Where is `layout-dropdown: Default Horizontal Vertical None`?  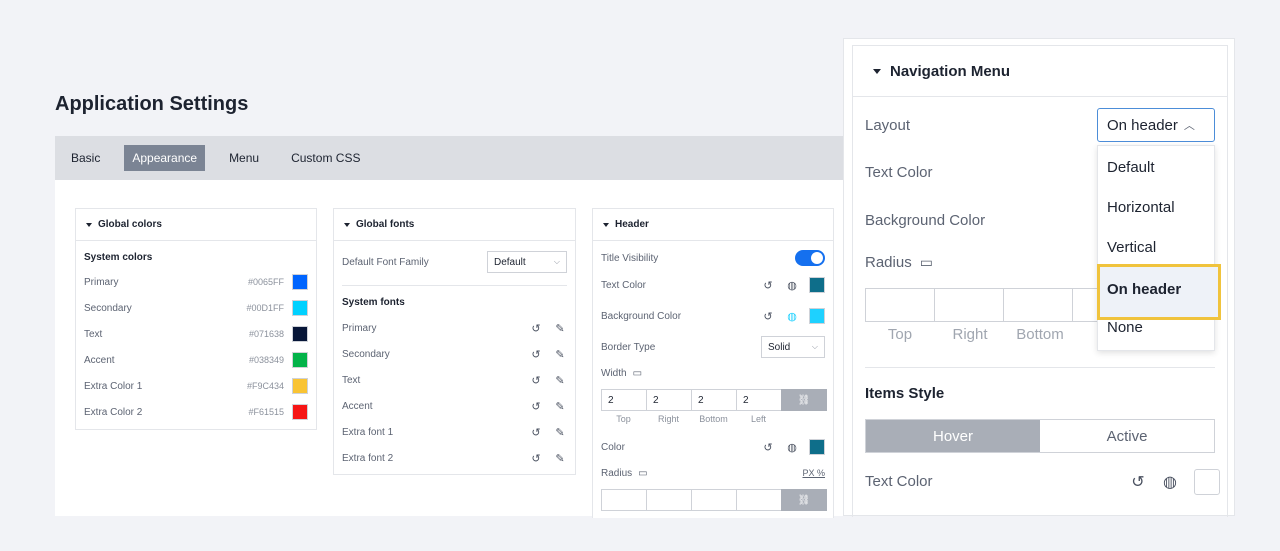 layout-dropdown: Default Horizontal Vertical None is located at coordinates (1156, 248).